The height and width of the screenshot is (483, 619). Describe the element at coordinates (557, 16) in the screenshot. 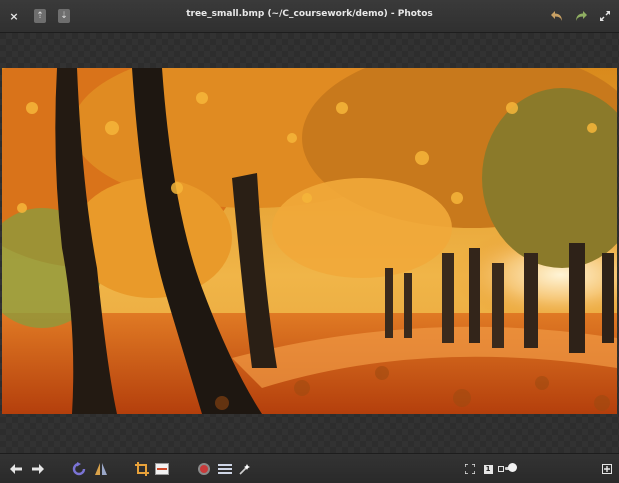

I see `undo-icon` at that location.